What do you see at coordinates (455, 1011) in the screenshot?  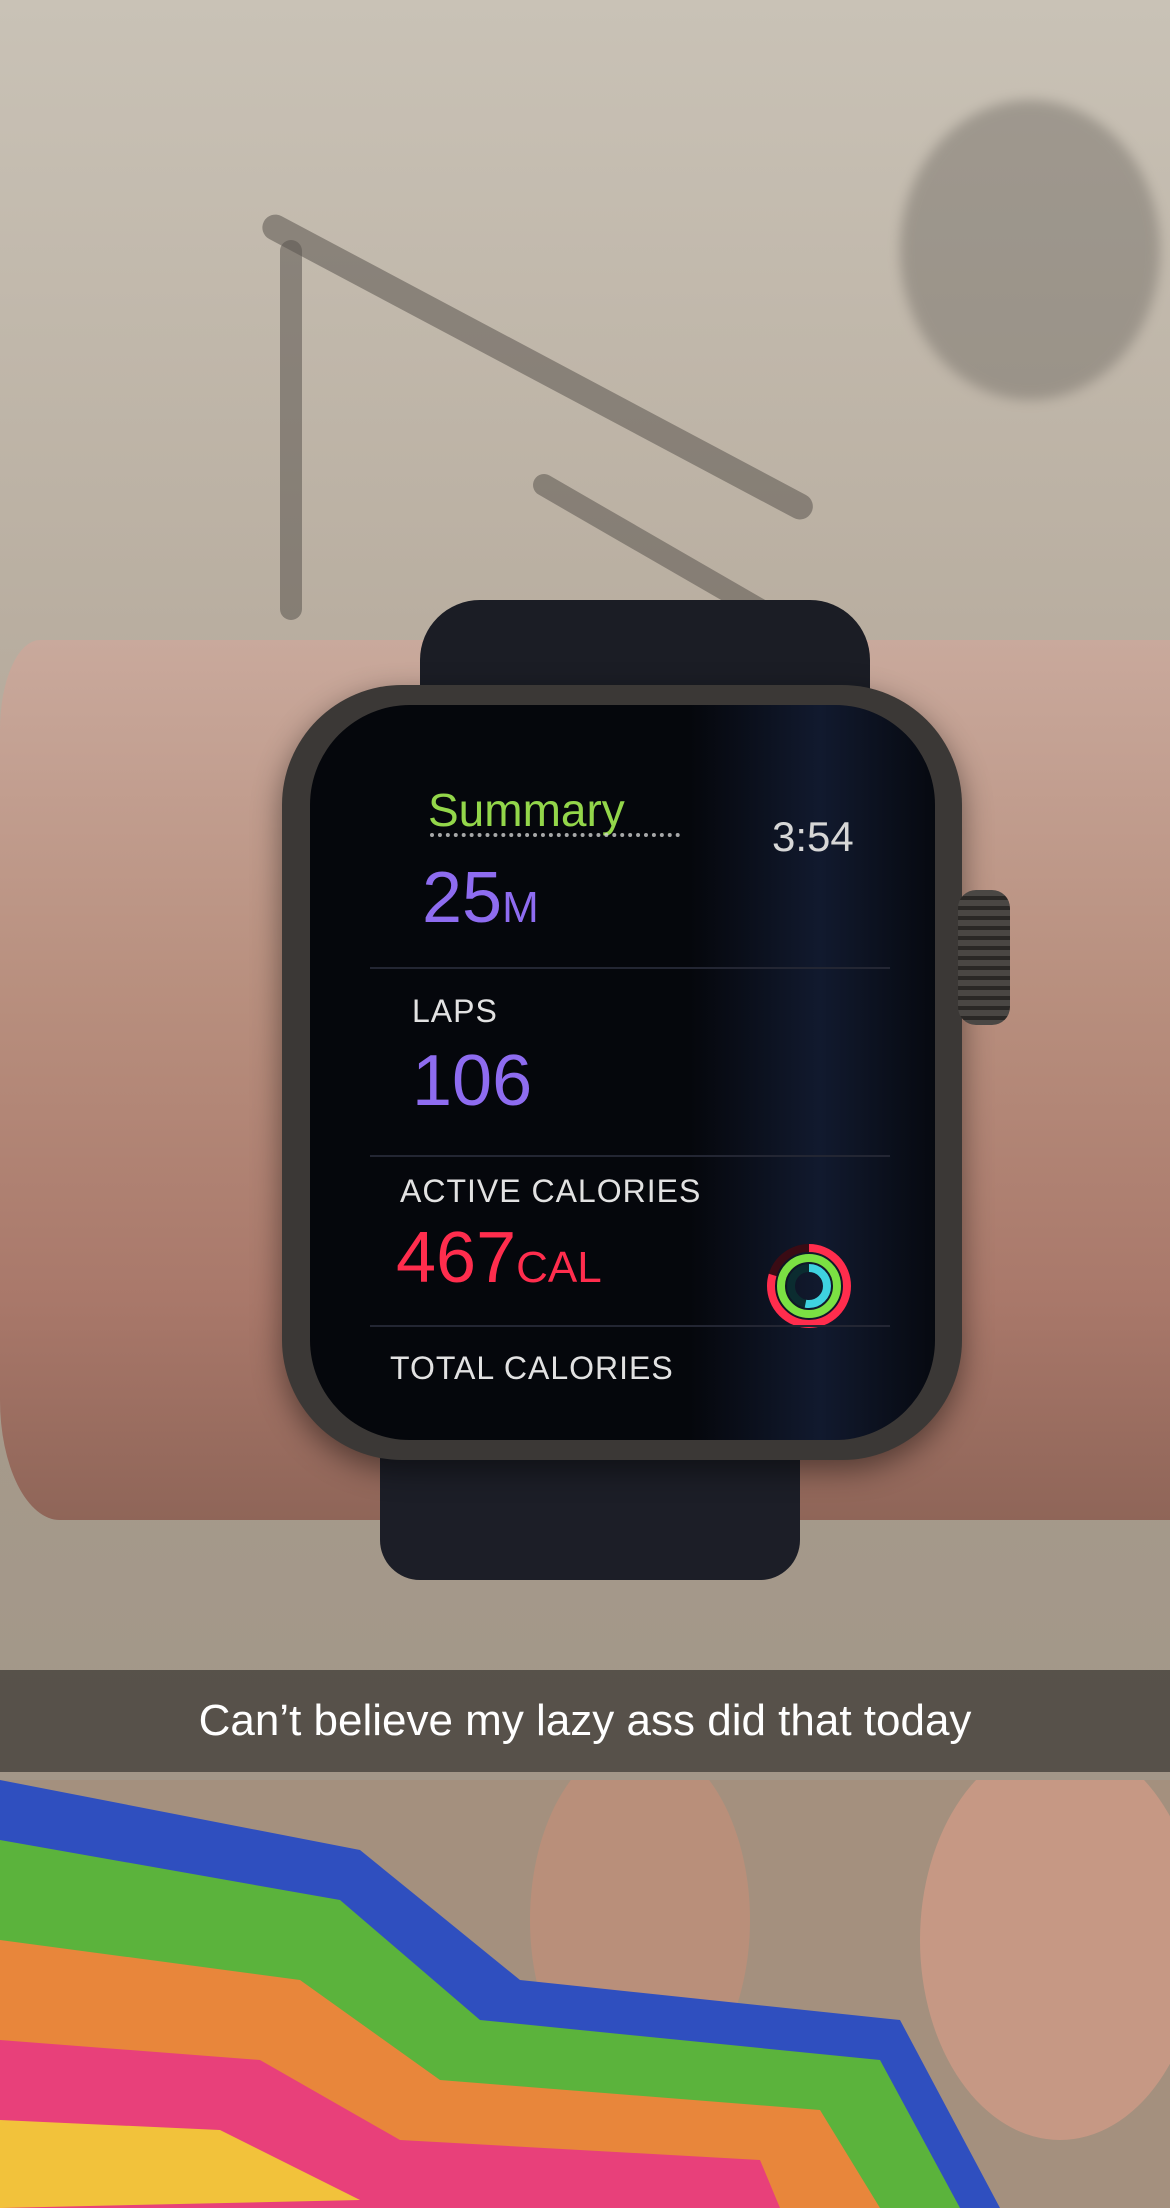 I see `laps-label: LAPS` at bounding box center [455, 1011].